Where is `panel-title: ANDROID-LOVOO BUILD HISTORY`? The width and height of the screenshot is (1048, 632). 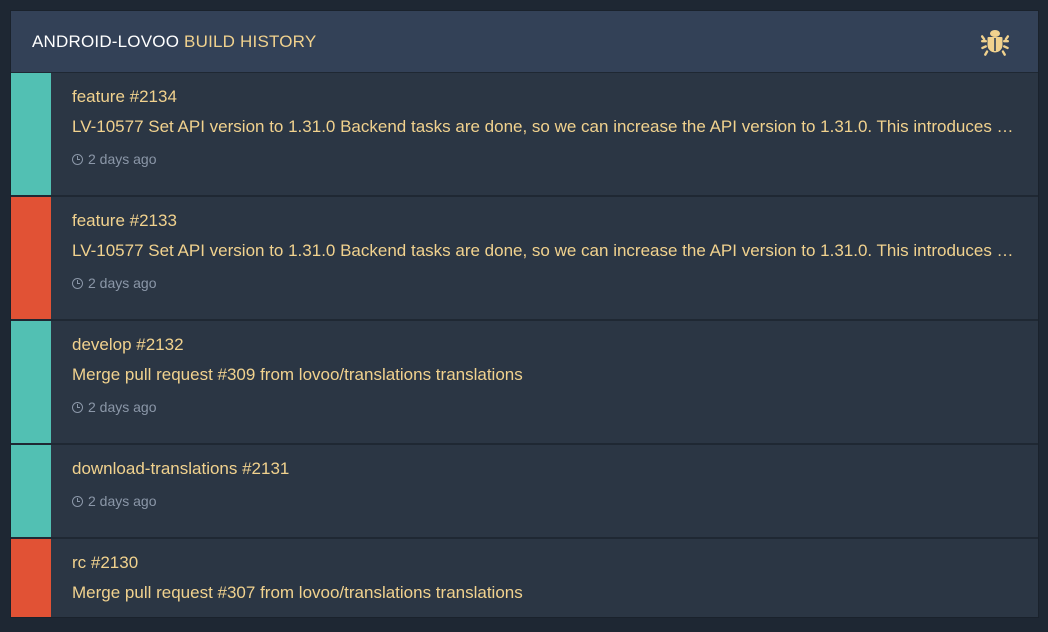
panel-title: ANDROID-LOVOO BUILD HISTORY is located at coordinates (174, 42).